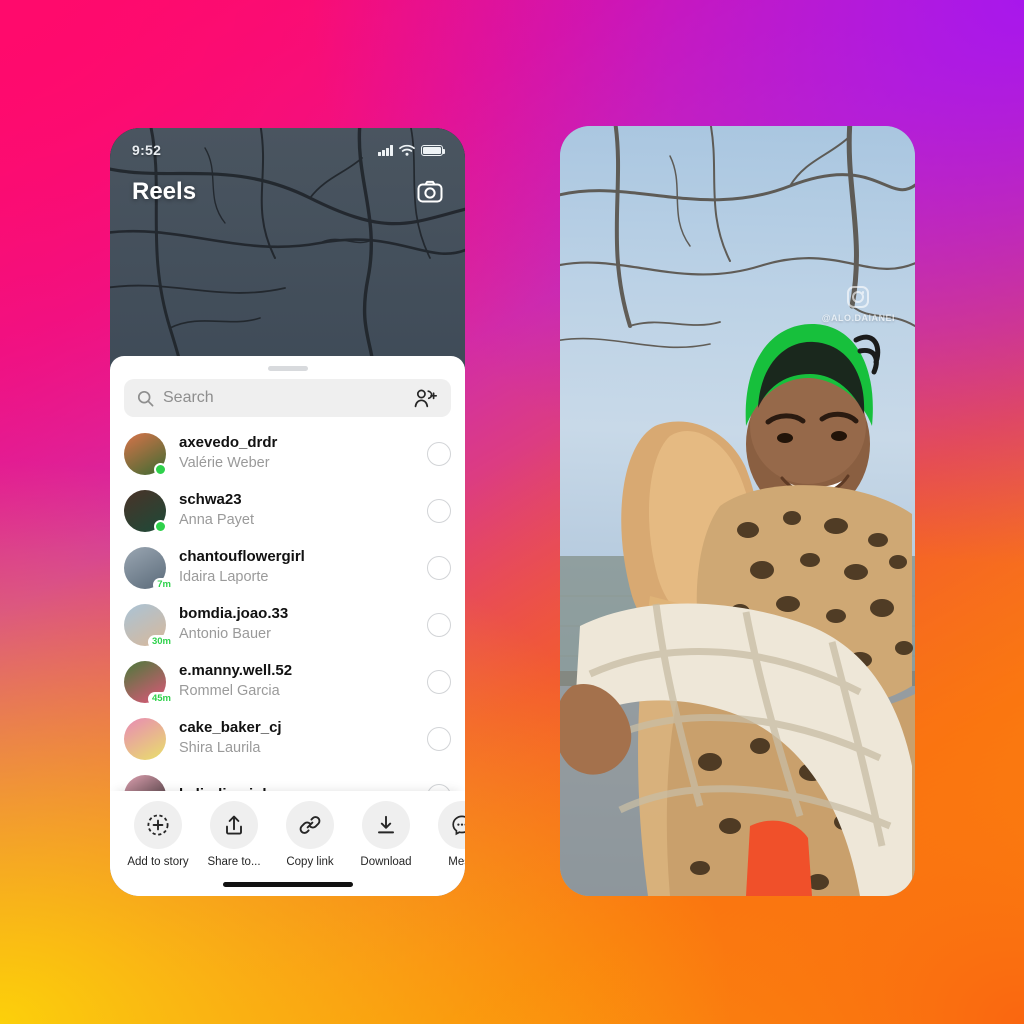 This screenshot has height=1024, width=1024. I want to click on contact-names: schwa23 Anna Payet, so click(296, 510).